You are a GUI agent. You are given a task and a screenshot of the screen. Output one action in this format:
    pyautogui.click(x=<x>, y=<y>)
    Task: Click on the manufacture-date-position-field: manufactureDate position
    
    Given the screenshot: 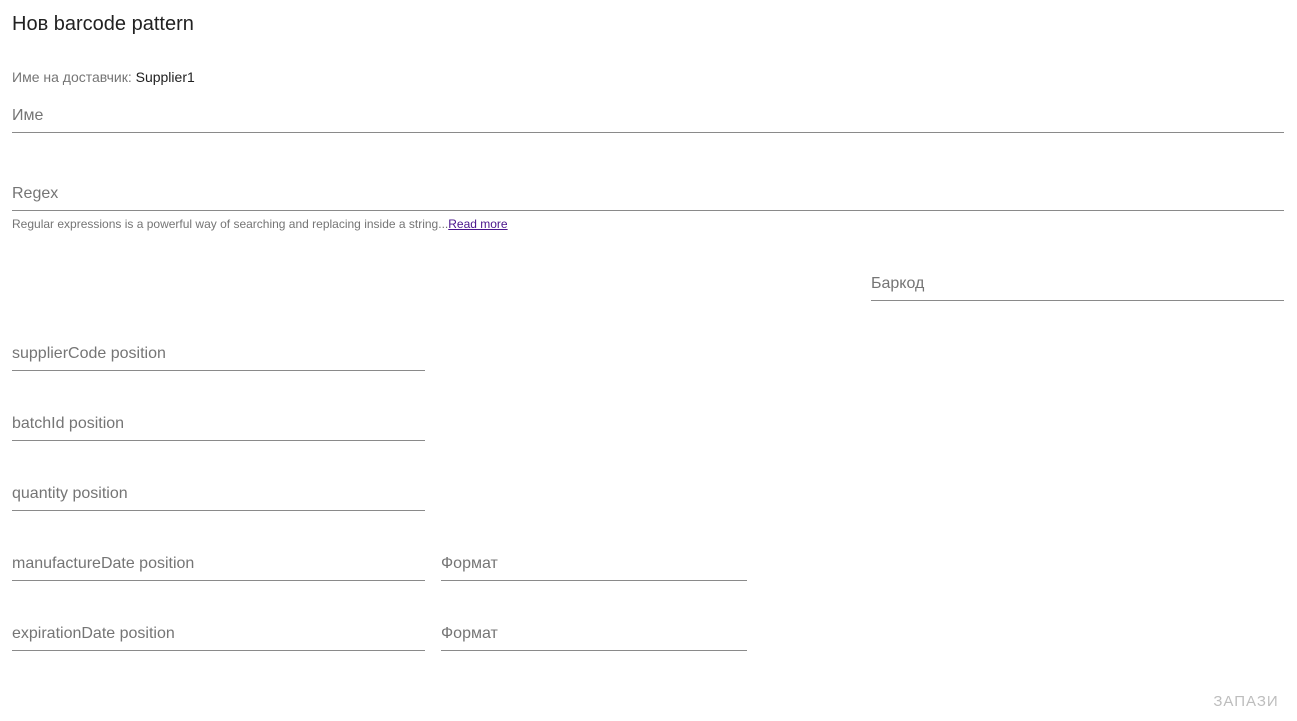 What is the action you would take?
    pyautogui.click(x=218, y=566)
    